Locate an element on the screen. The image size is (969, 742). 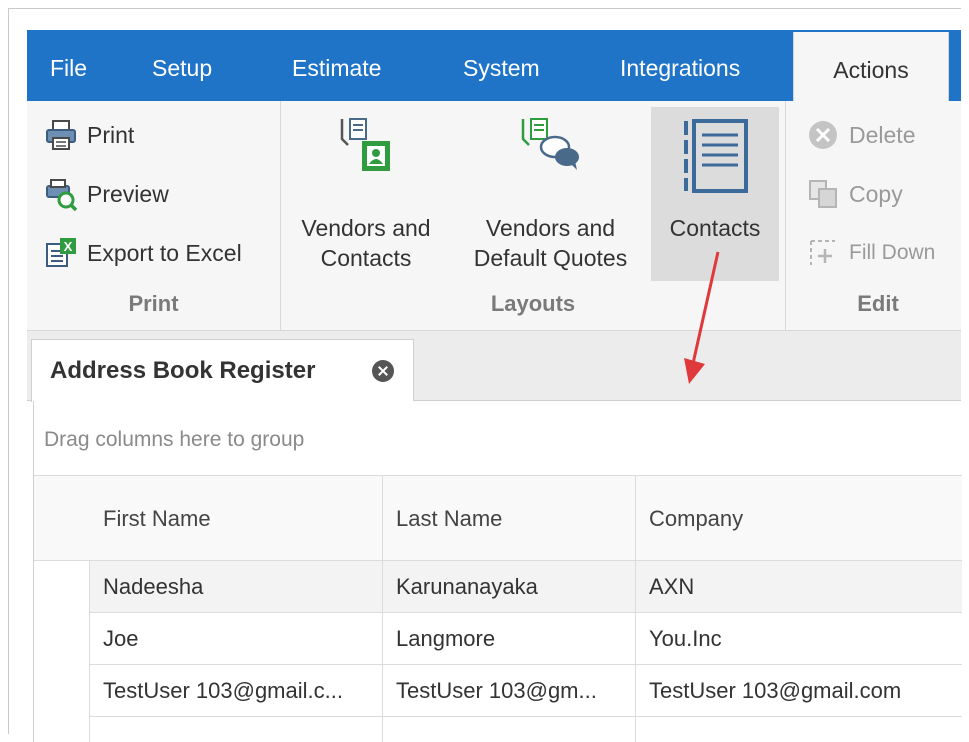
row-indicator-column is located at coordinates (62, 609).